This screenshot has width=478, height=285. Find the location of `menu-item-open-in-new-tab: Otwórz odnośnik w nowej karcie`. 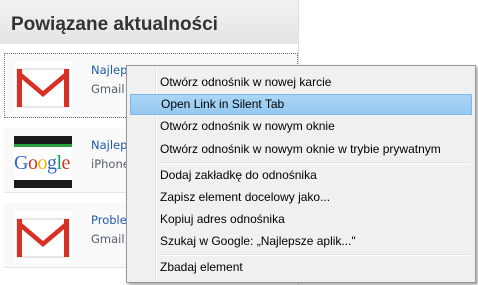

menu-item-open-in-new-tab: Otwórz odnośnik w nowej karcie is located at coordinates (301, 82).